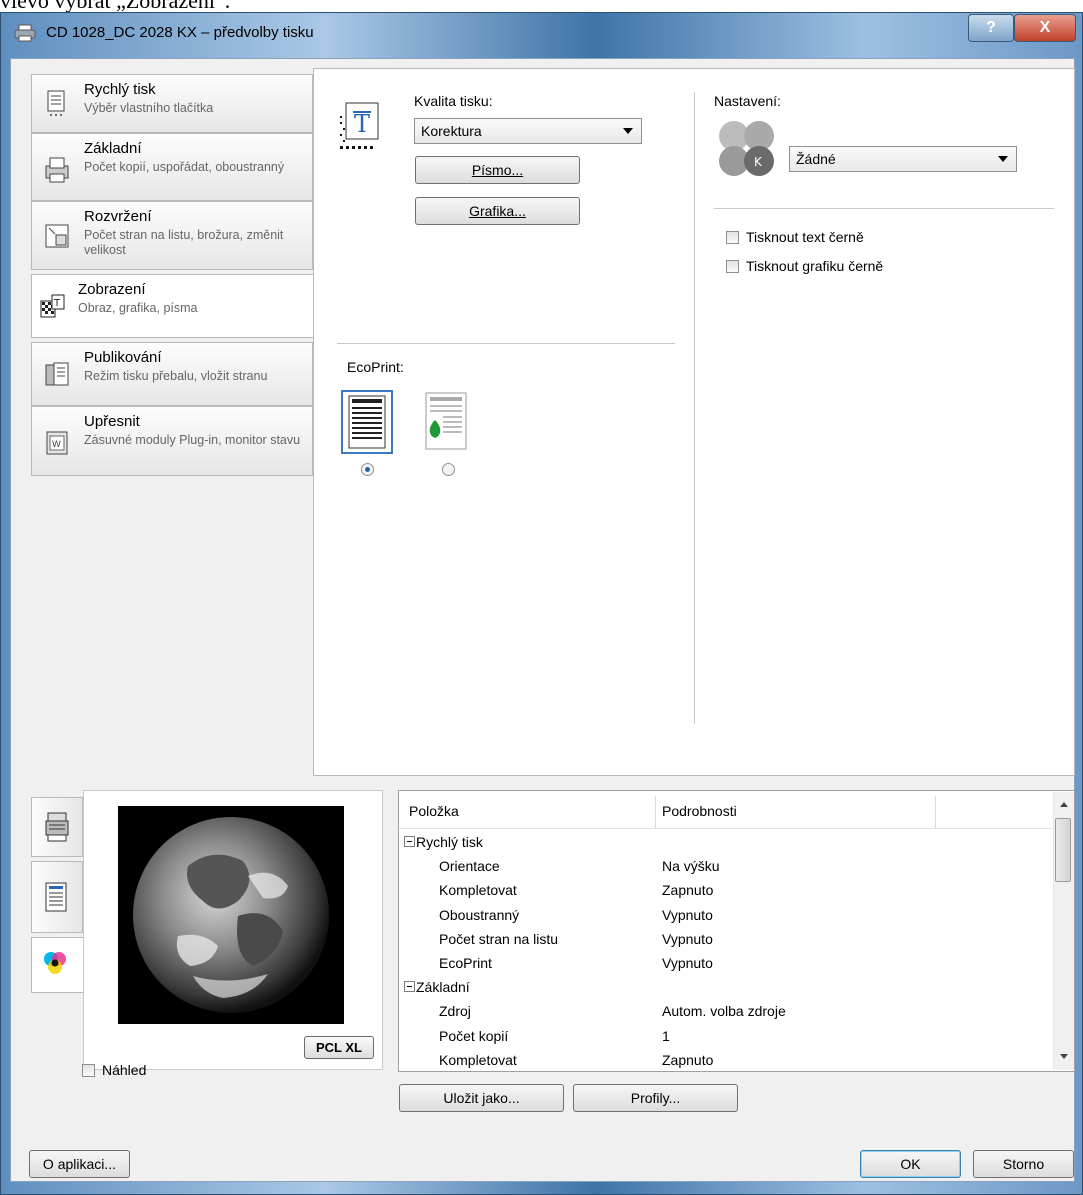 The height and width of the screenshot is (1195, 1083). What do you see at coordinates (699, 811) in the screenshot?
I see `column-header-details: Podrobnosti` at bounding box center [699, 811].